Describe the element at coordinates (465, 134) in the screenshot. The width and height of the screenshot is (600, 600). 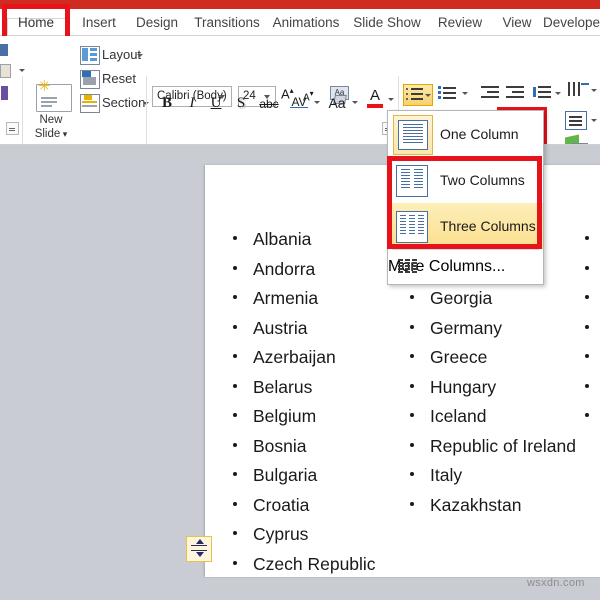
I see `menu-item-one-column: One Column` at that location.